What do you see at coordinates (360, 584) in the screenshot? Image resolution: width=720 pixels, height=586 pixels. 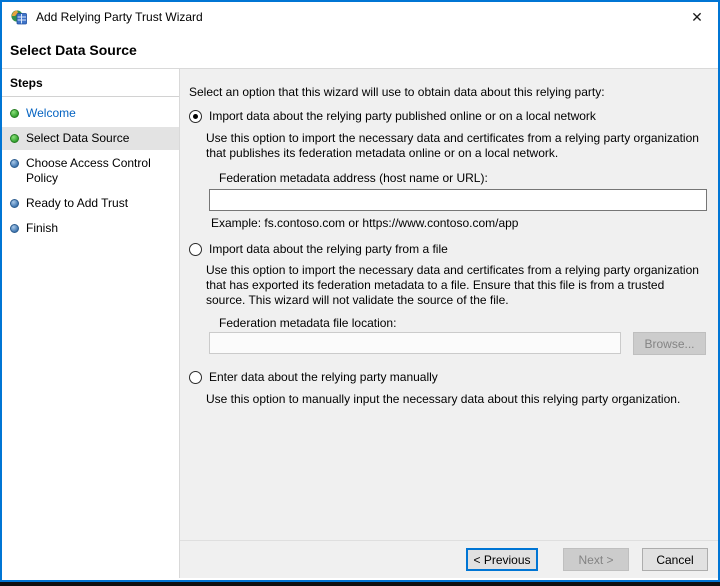 I see `window-shadow-strip` at bounding box center [360, 584].